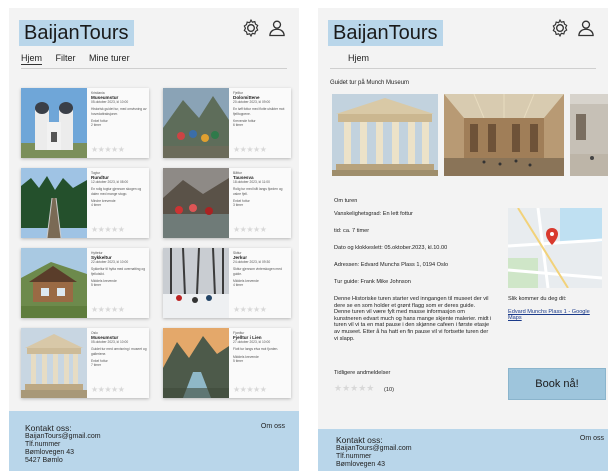 This screenshot has height=471, width=609. Describe the element at coordinates (372, 282) in the screenshot. I see `info-guide: Tur guide: Frank Mike Johnson` at that location.